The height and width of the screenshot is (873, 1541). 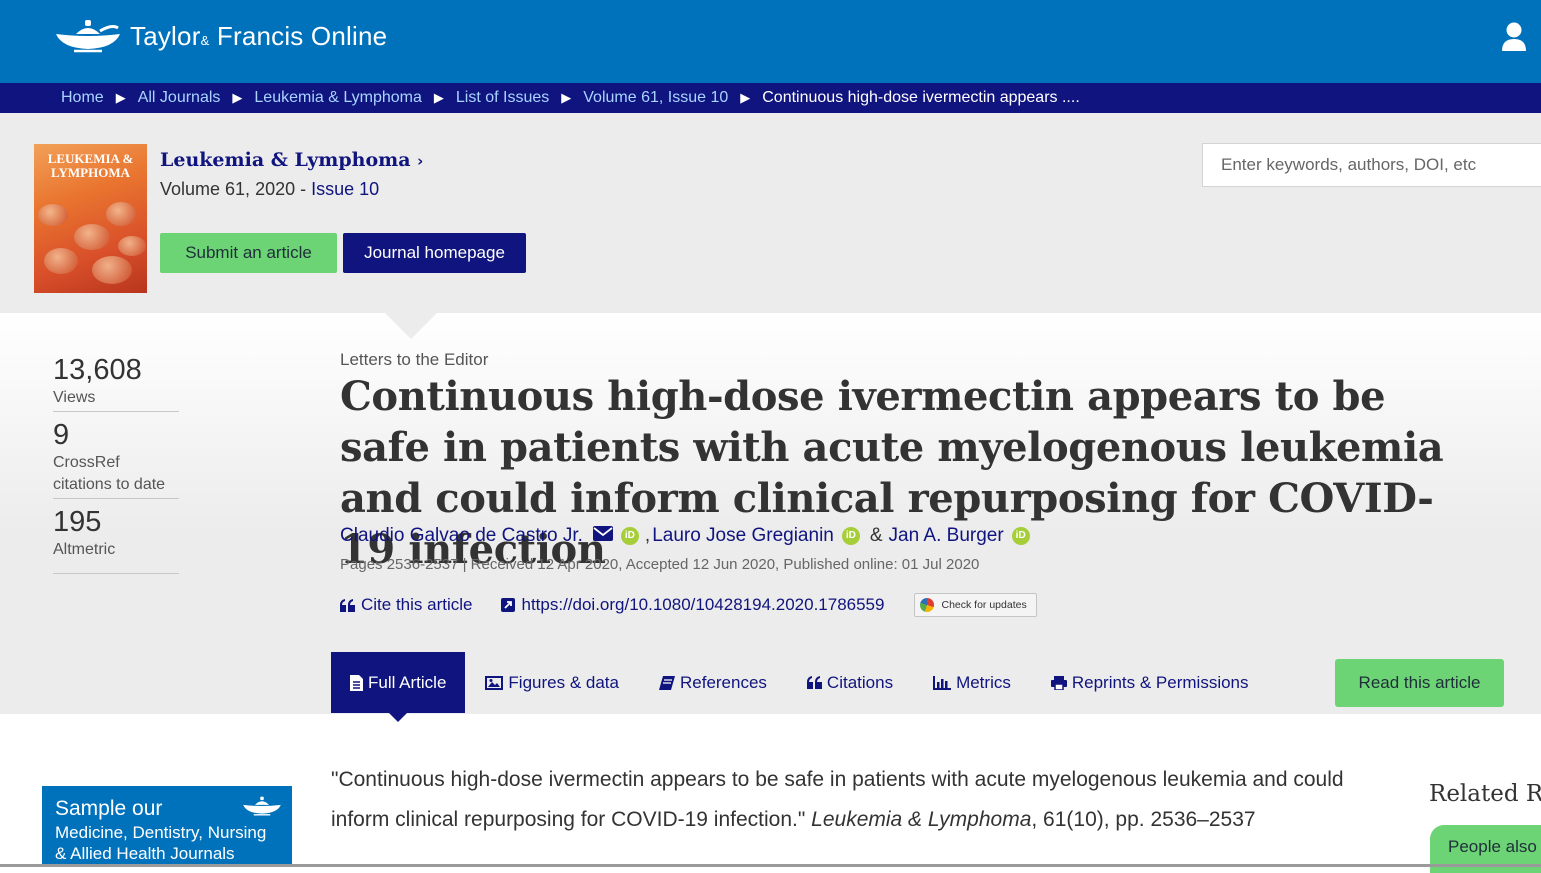 I want to click on search-input, so click(x=1371, y=165).